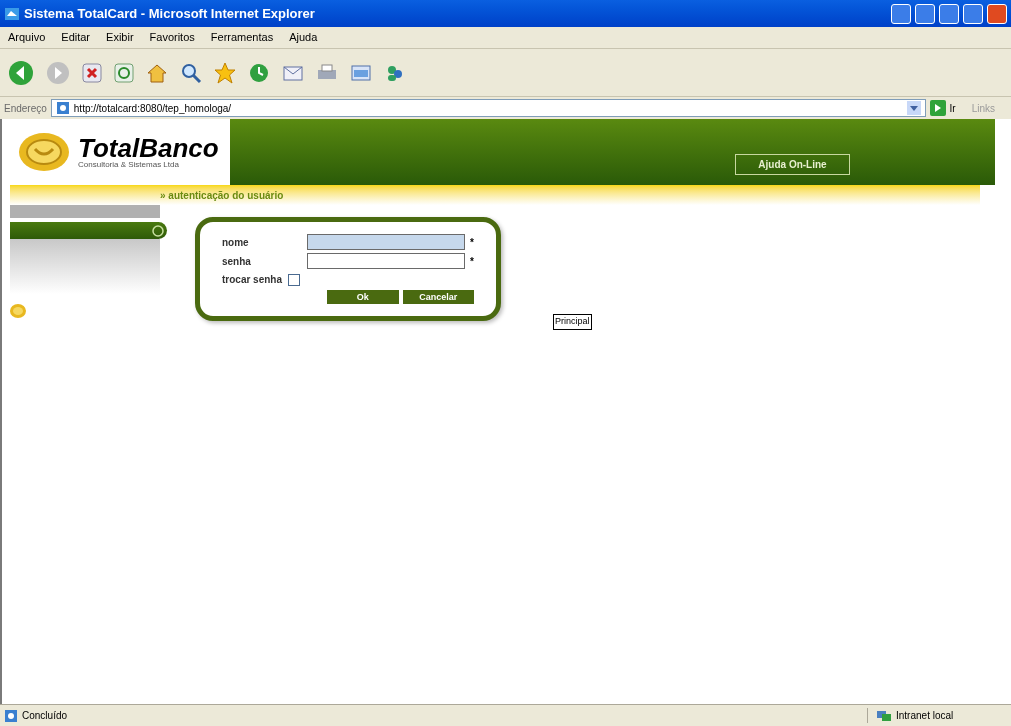 Image resolution: width=1011 pixels, height=726 pixels. Describe the element at coordinates (45, 716) in the screenshot. I see `status-text: Concluído` at that location.